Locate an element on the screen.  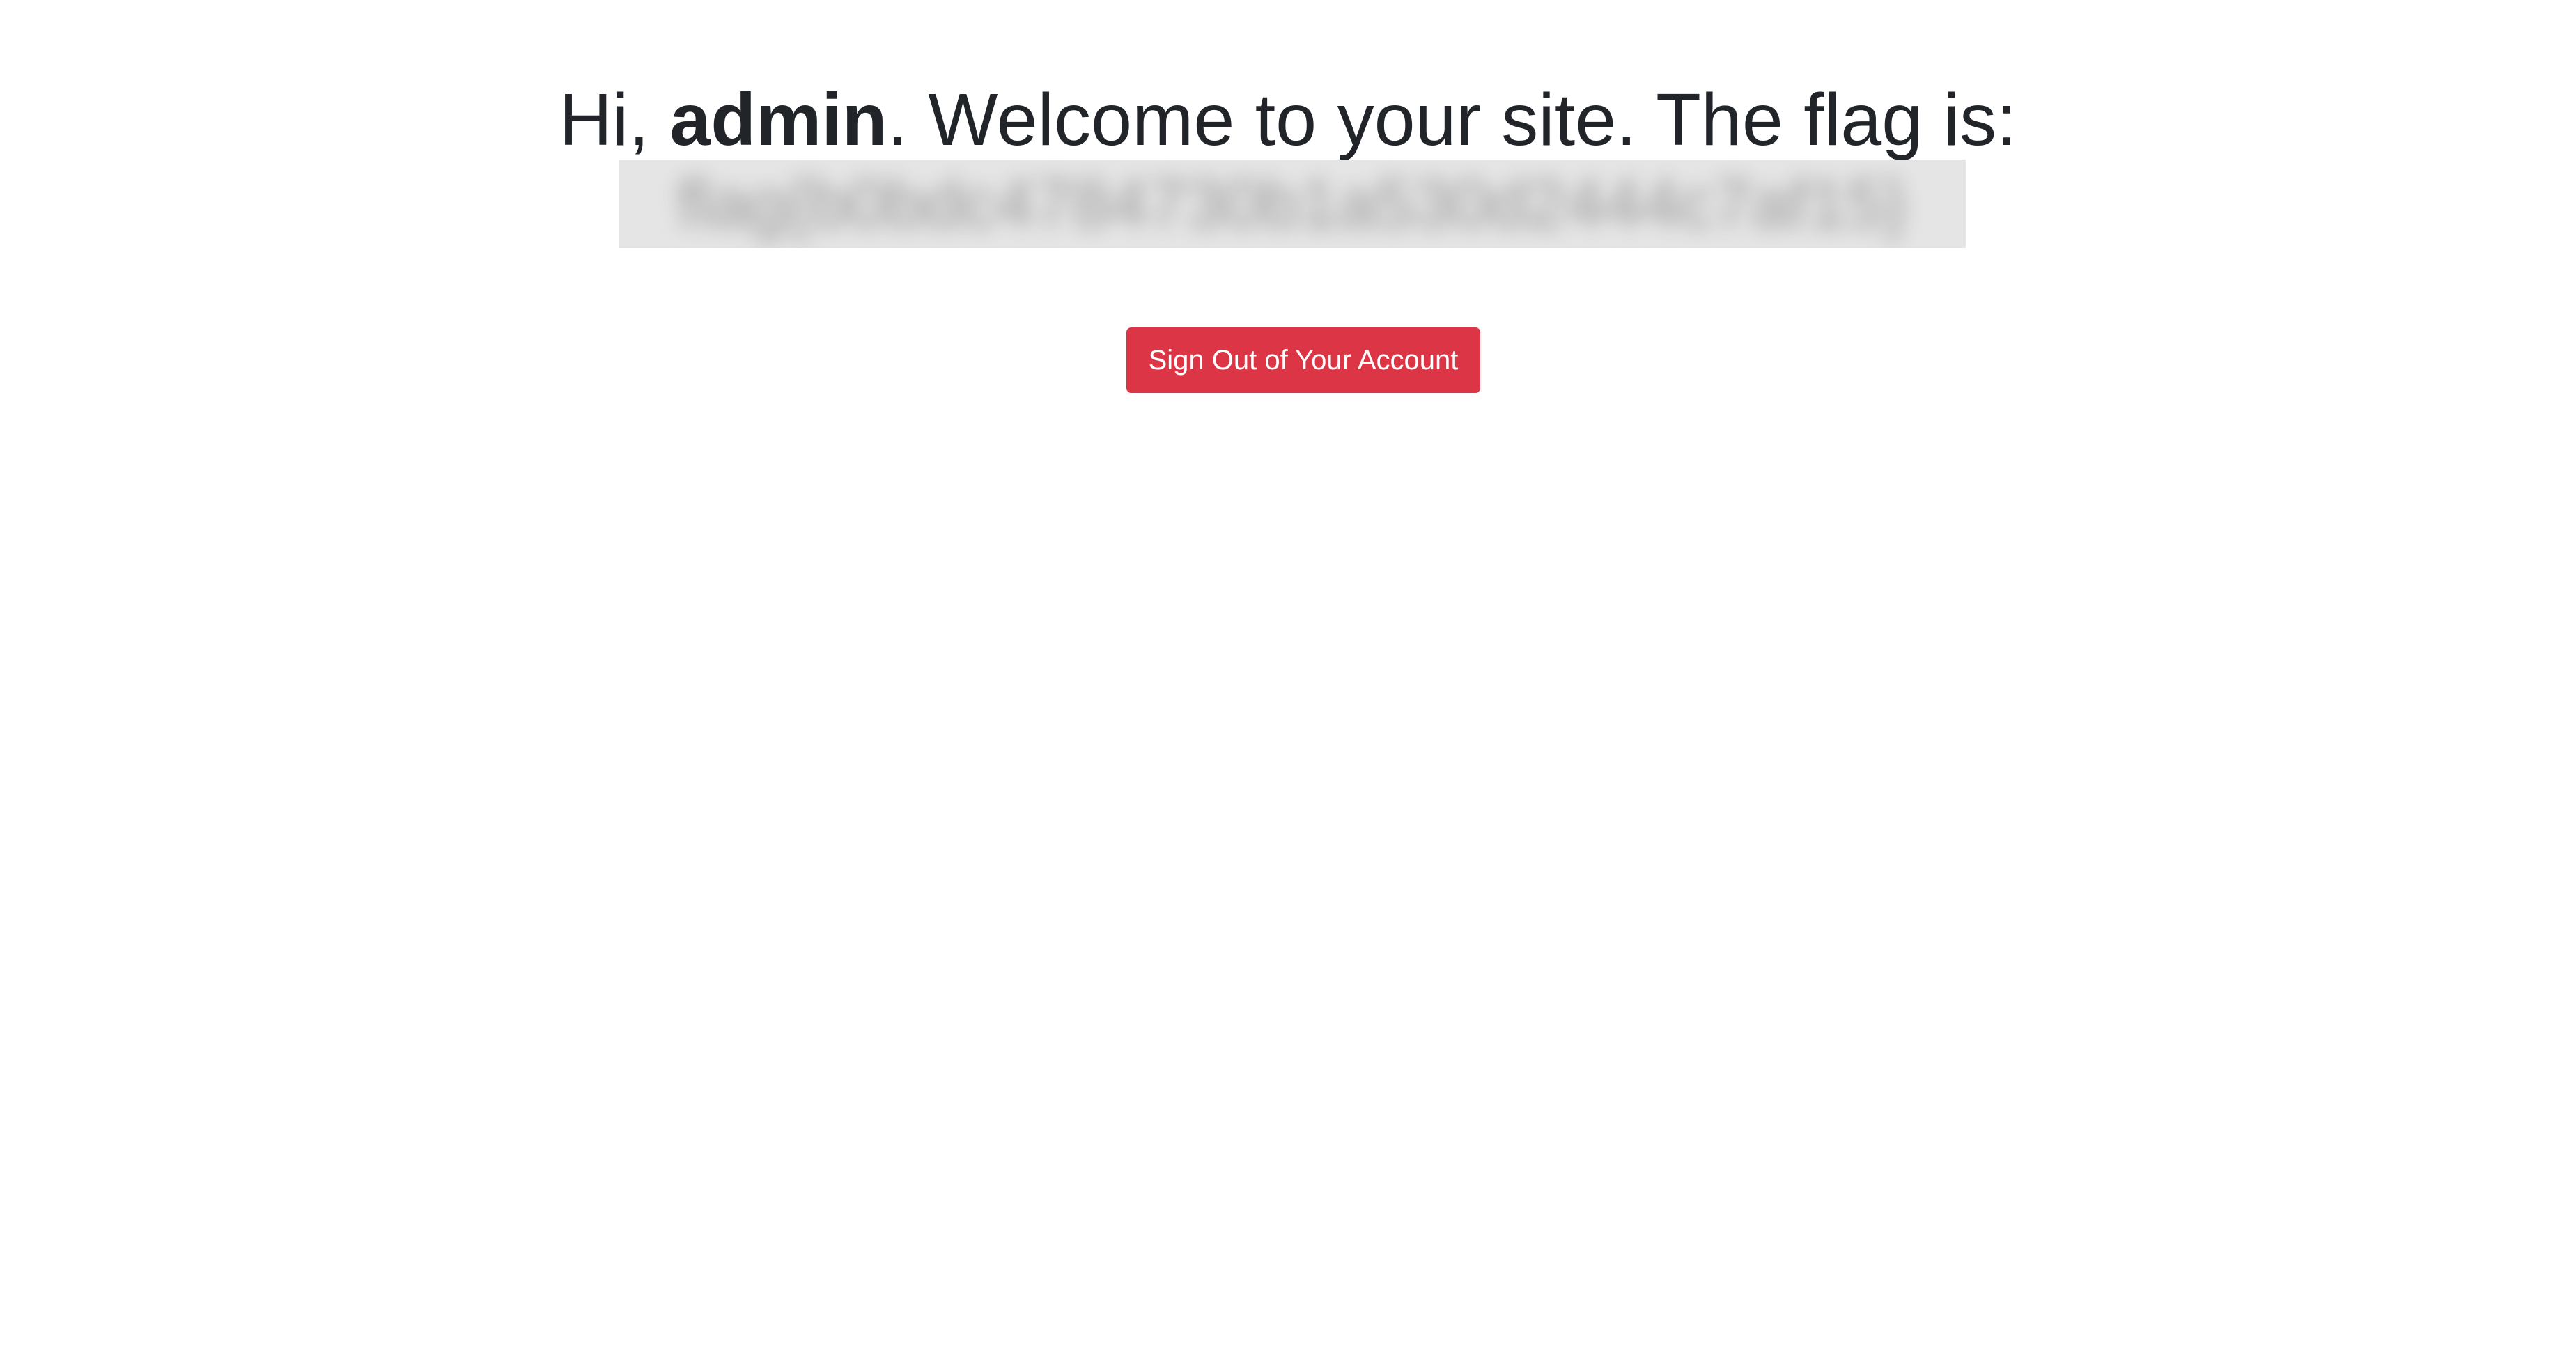
greeting-suffix: . Welcome to your site. The flag is: is located at coordinates (1452, 120).